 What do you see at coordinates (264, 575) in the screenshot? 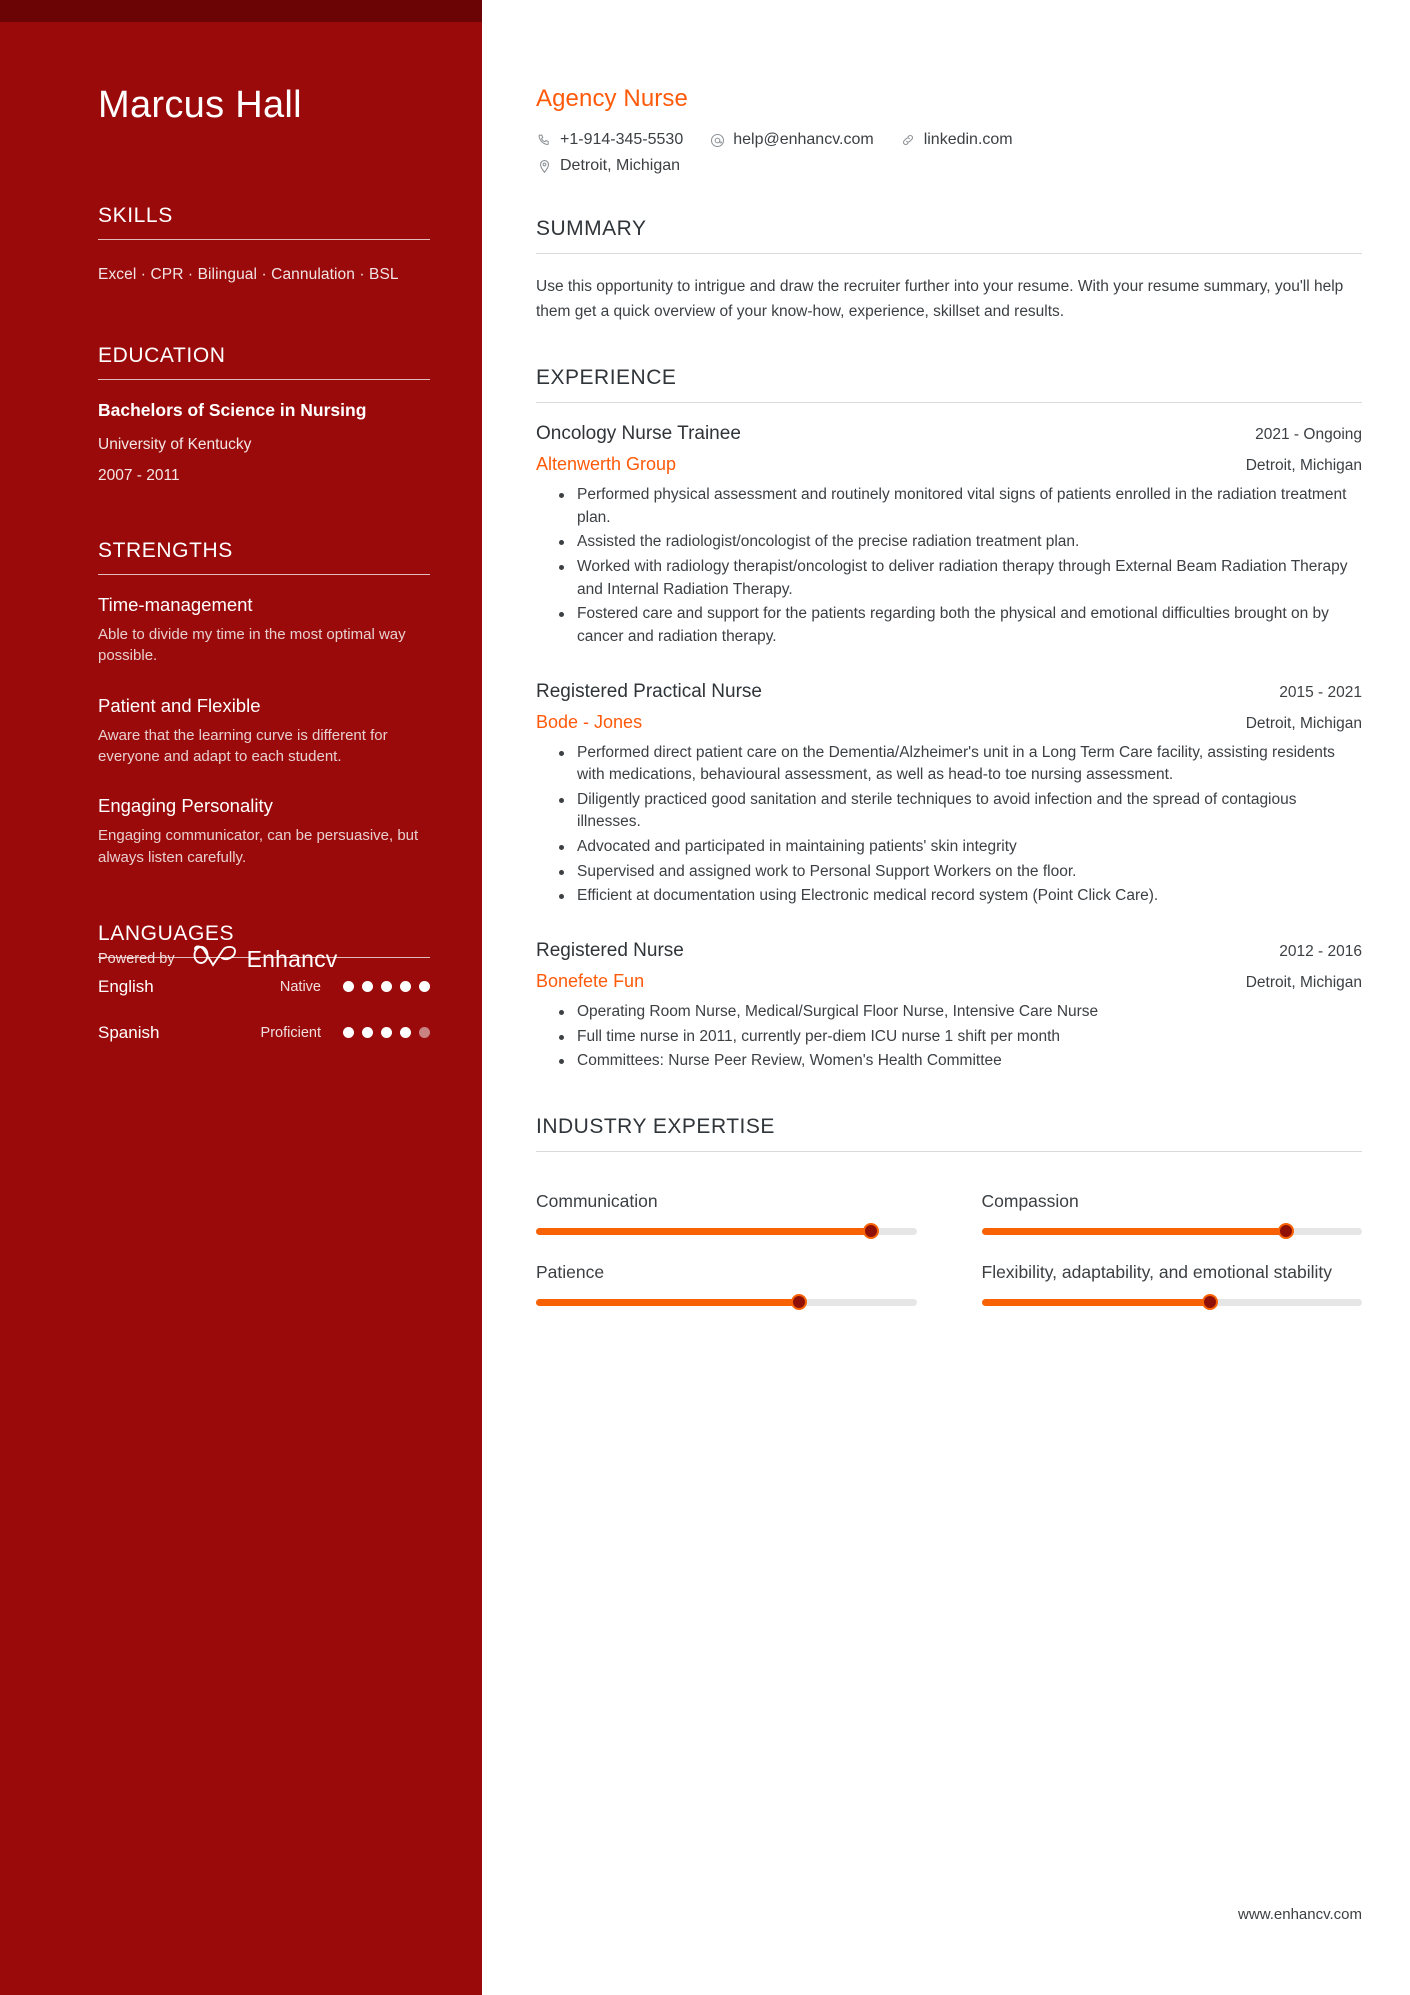
I see `strengths-divider` at bounding box center [264, 575].